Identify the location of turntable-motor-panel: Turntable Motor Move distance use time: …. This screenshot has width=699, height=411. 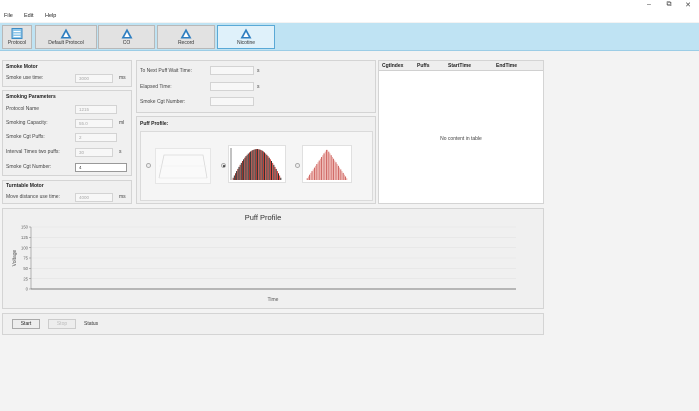
(67, 192).